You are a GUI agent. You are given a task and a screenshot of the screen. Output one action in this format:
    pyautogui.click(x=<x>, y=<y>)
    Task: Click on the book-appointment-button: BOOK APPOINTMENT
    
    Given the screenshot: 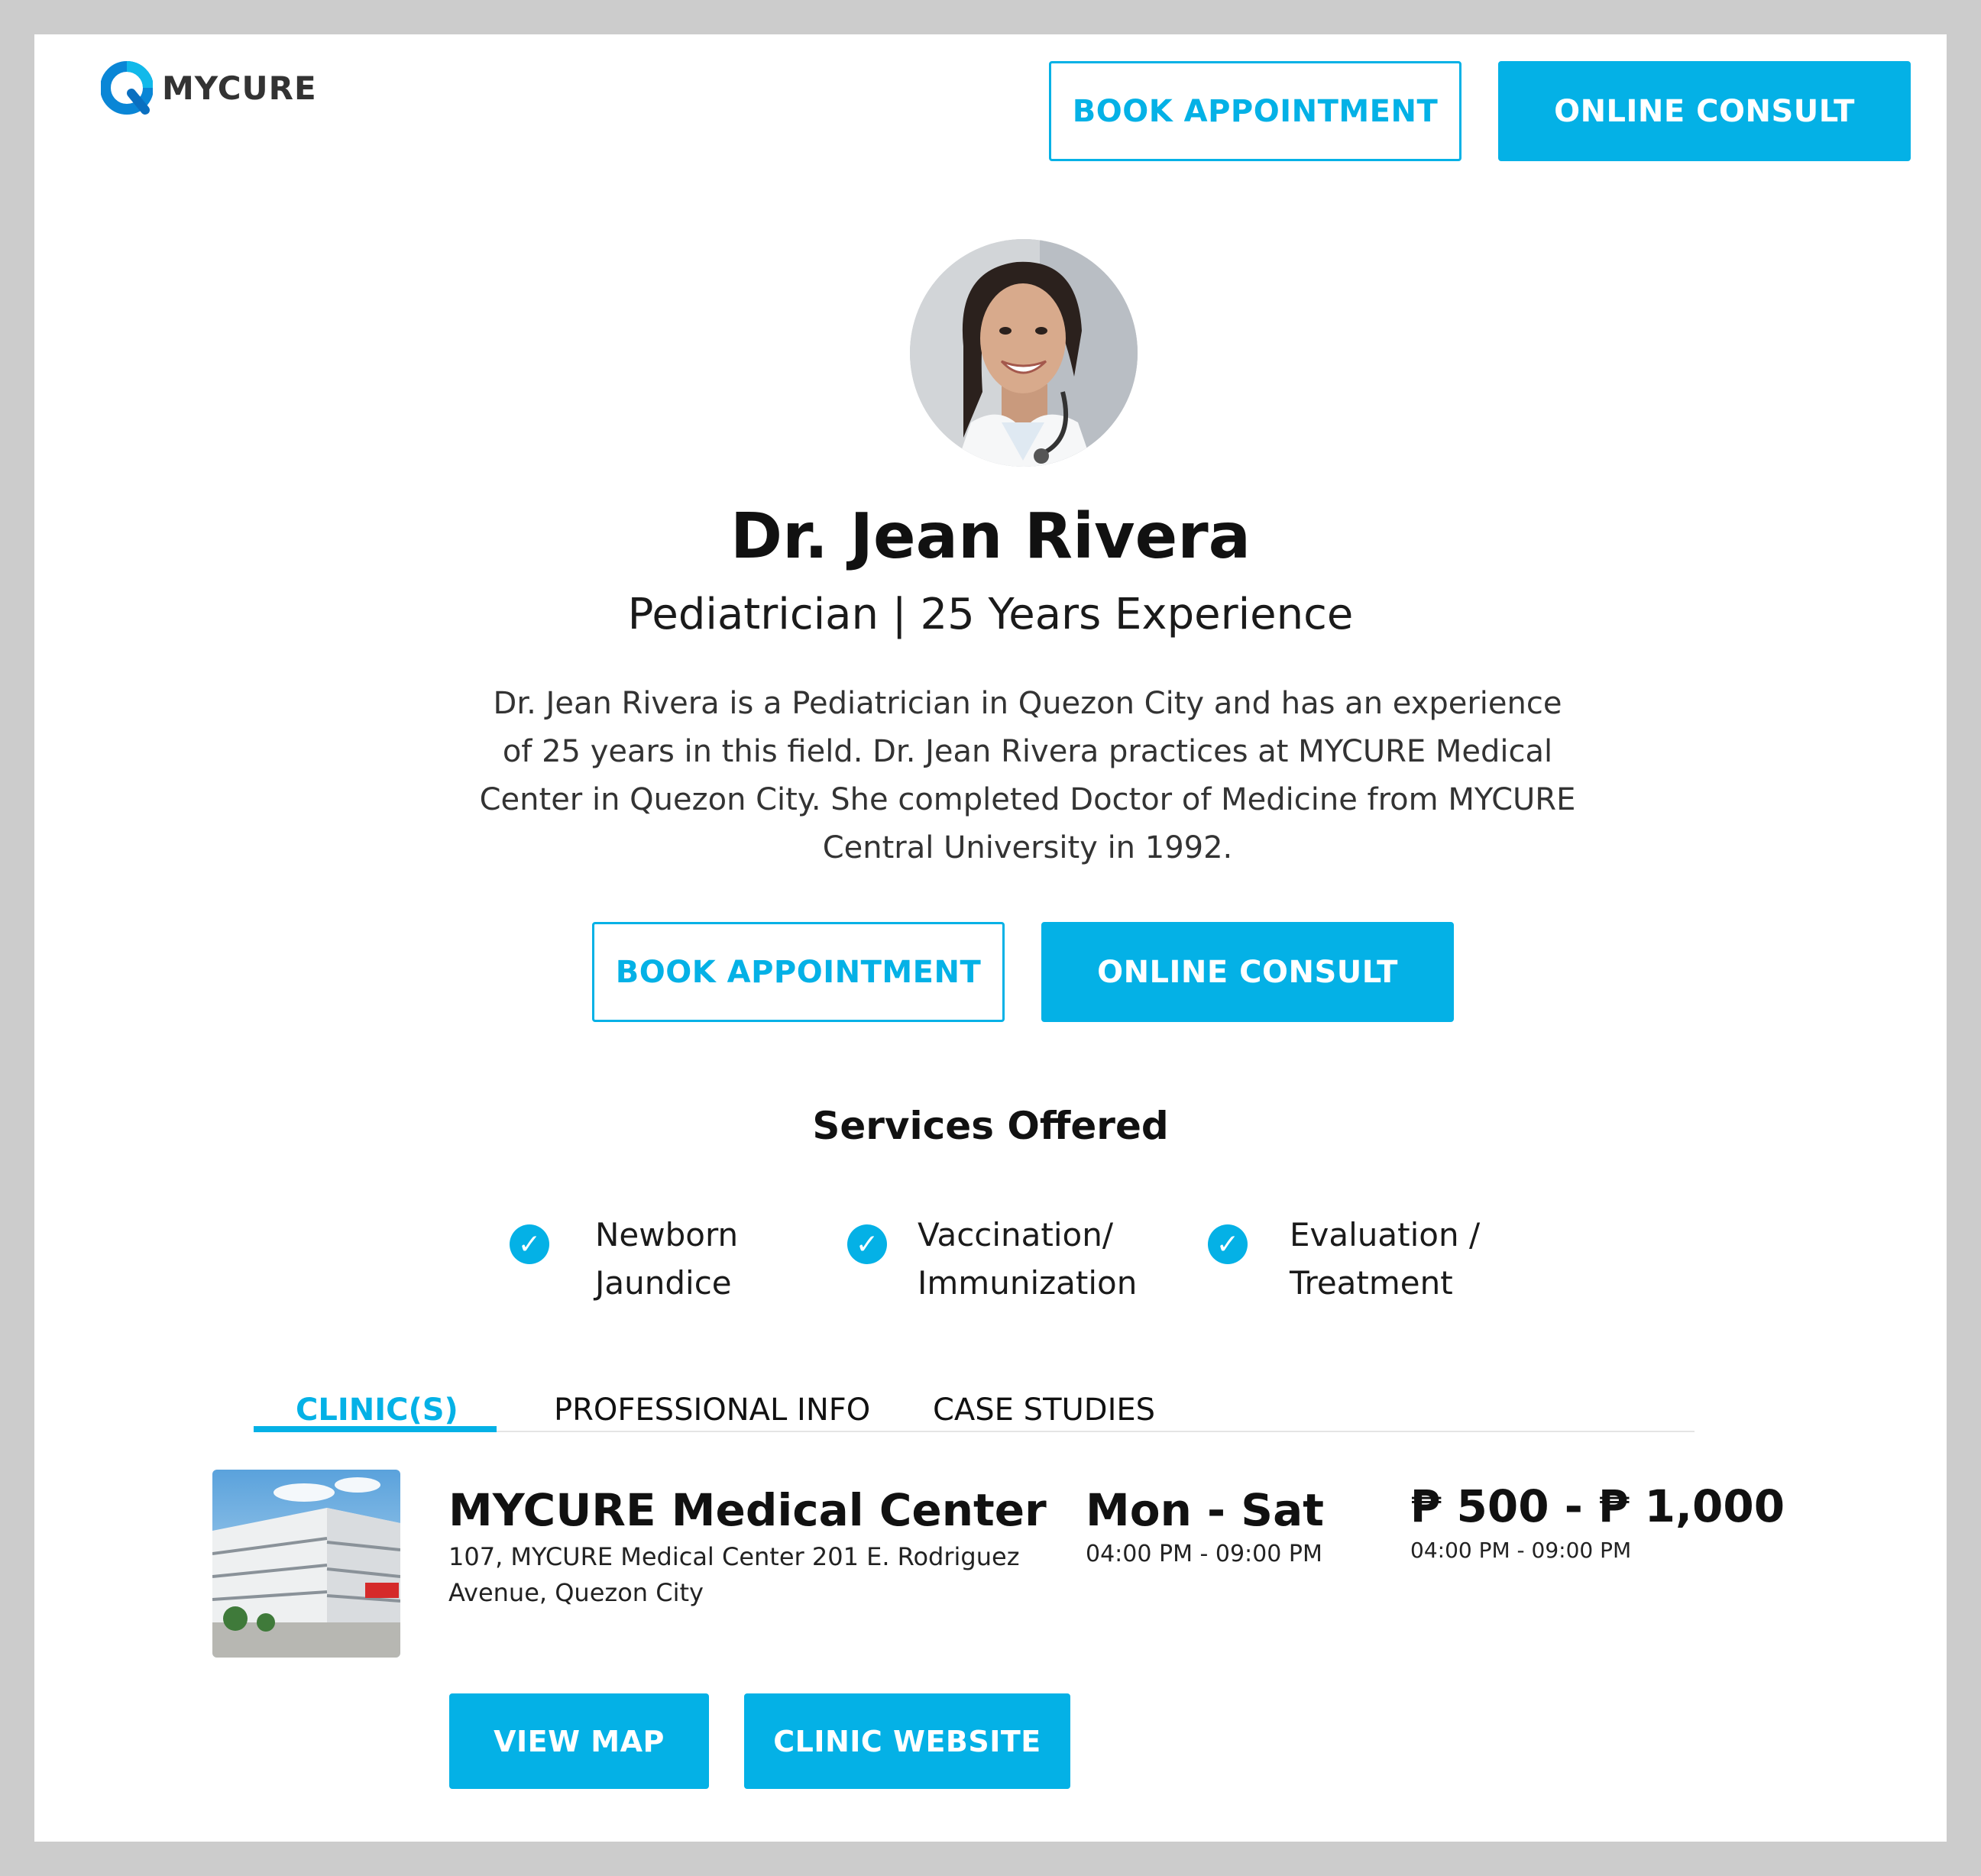 What is the action you would take?
    pyautogui.click(x=799, y=972)
    